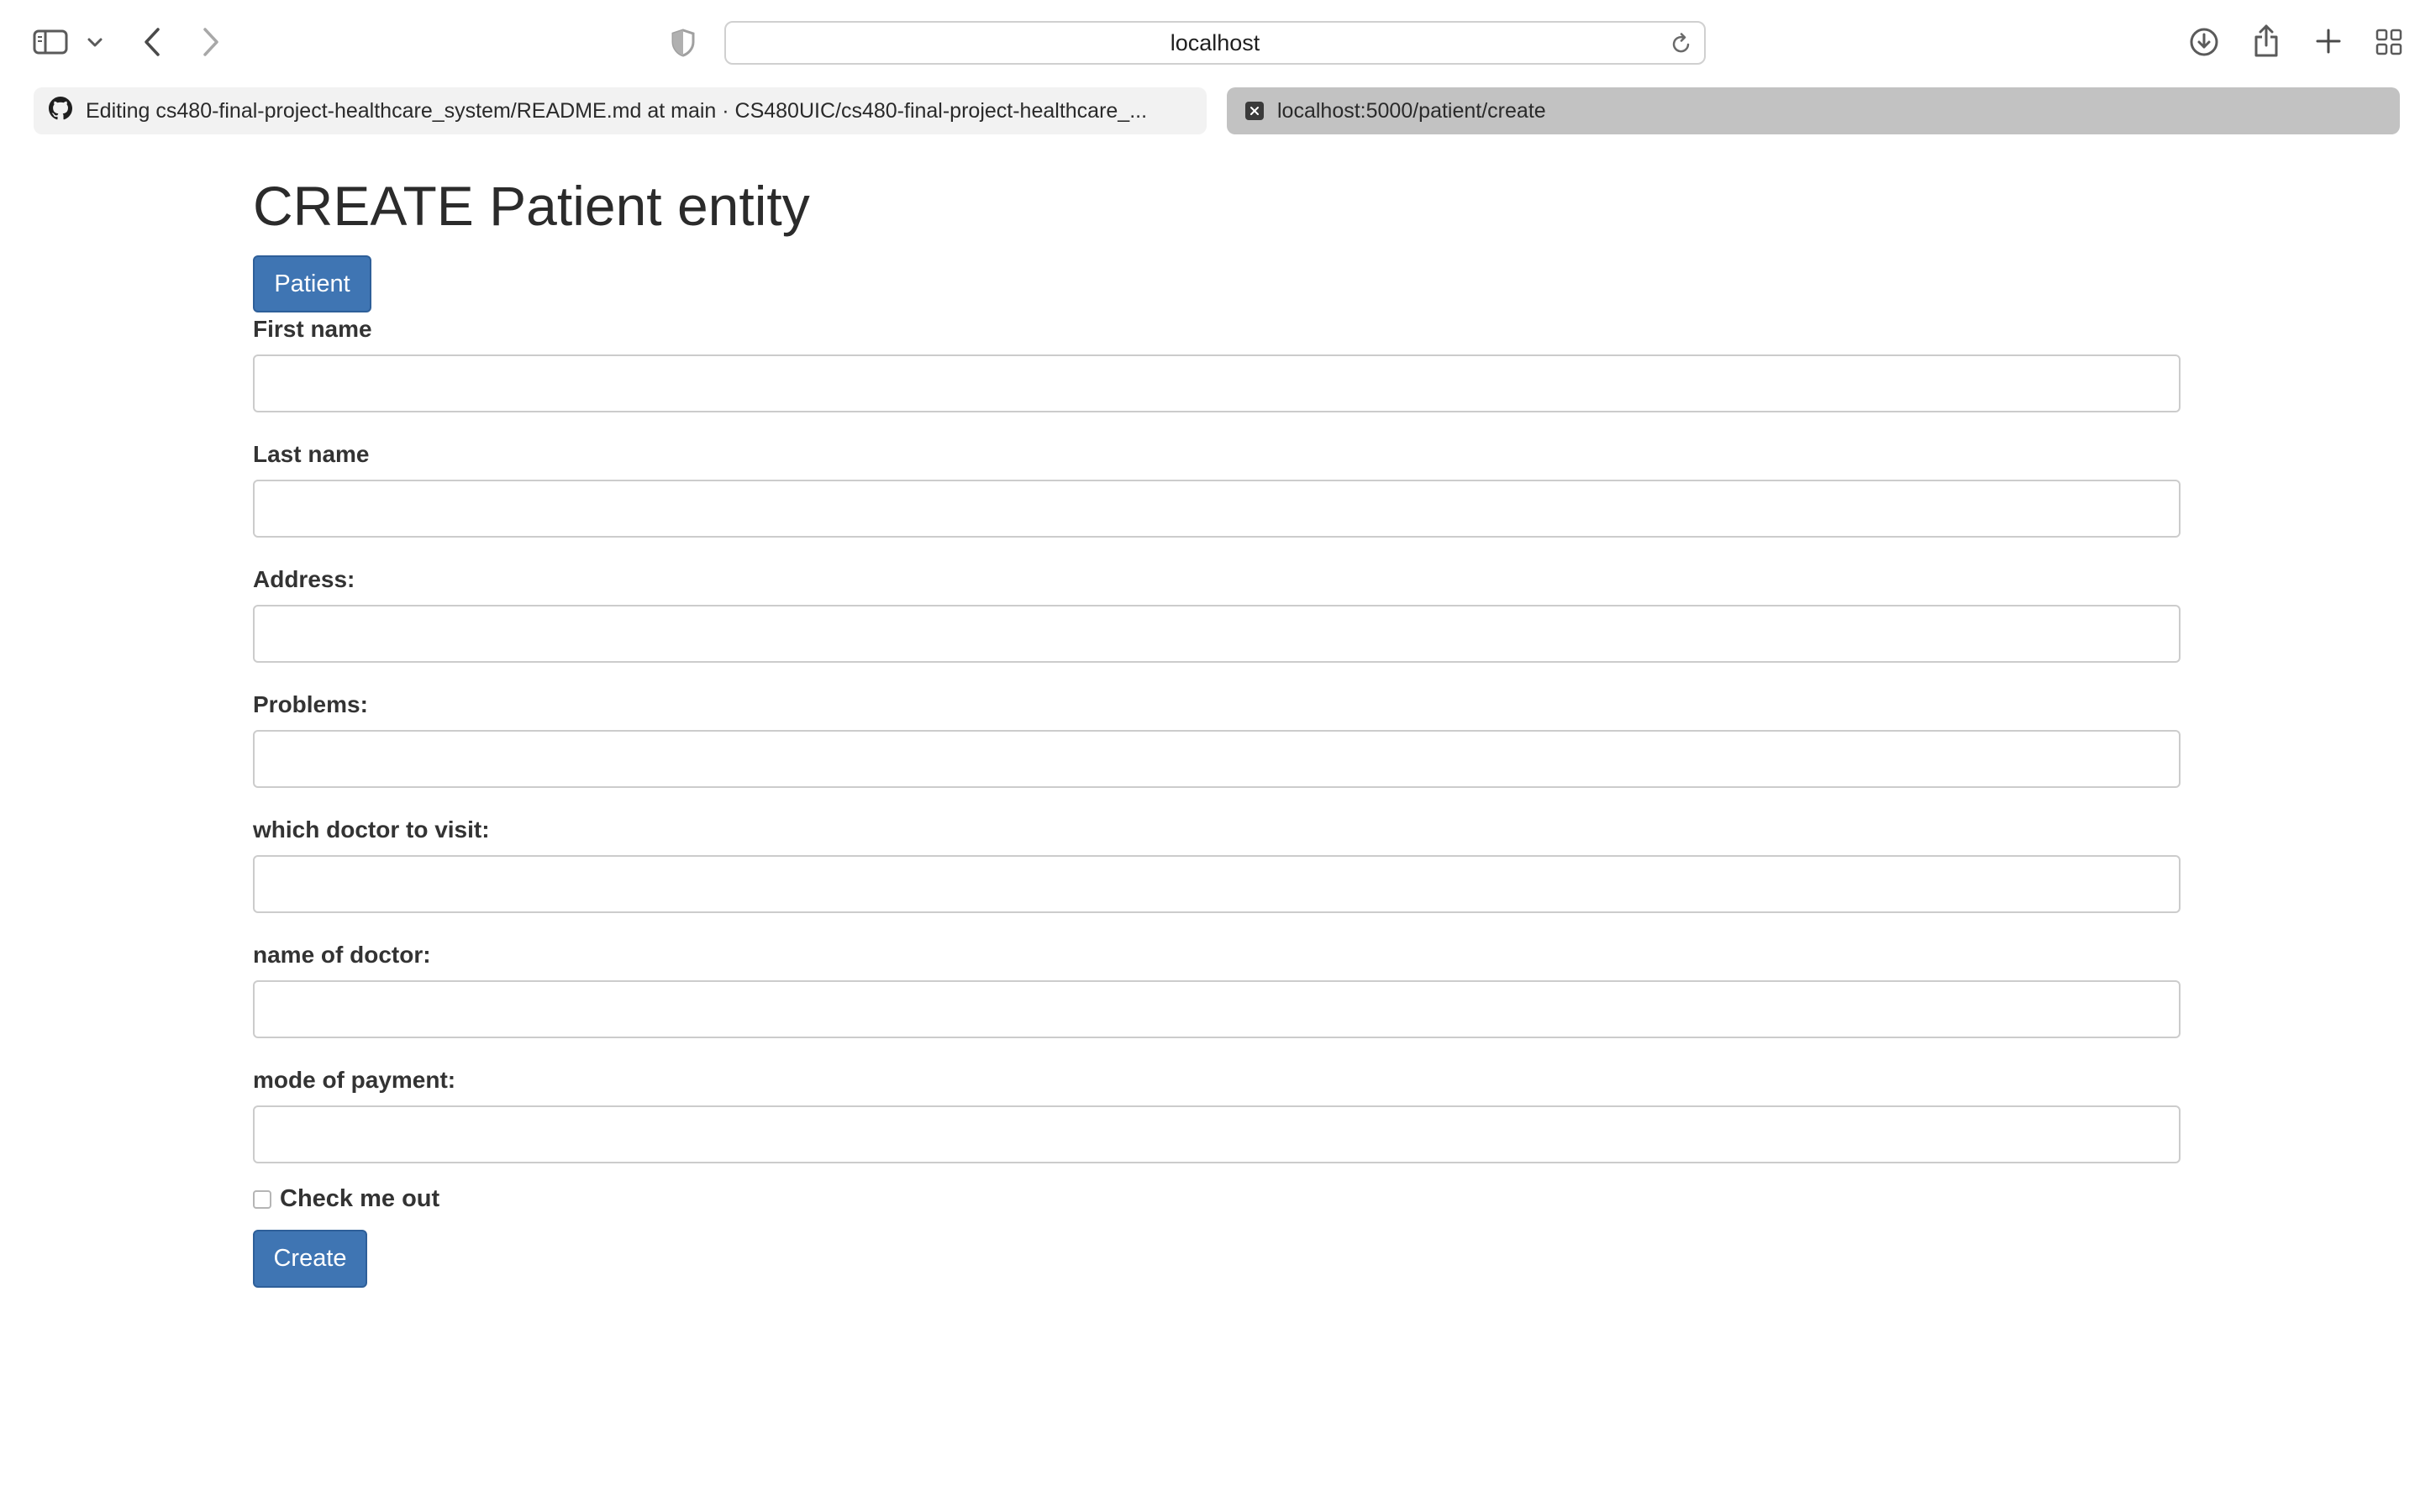  Describe the element at coordinates (1217, 1134) in the screenshot. I see `payment-mode-input` at that location.